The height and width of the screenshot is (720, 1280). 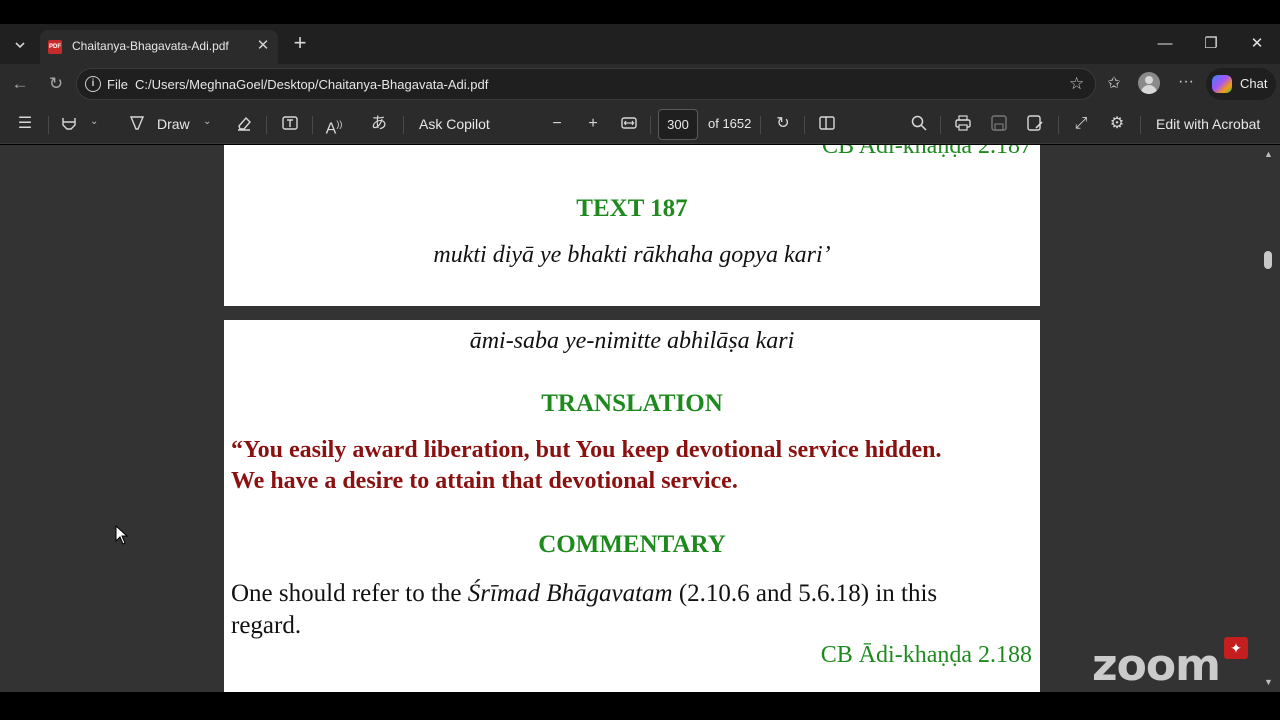 What do you see at coordinates (122, 535) in the screenshot?
I see `mouse-cursor-icon` at bounding box center [122, 535].